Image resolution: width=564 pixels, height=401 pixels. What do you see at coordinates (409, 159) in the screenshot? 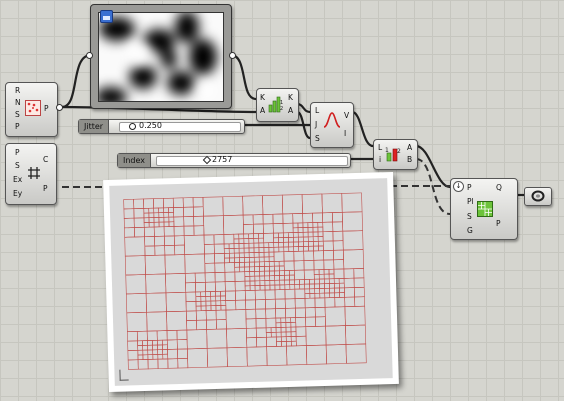
I see `port-b: B` at bounding box center [409, 159].